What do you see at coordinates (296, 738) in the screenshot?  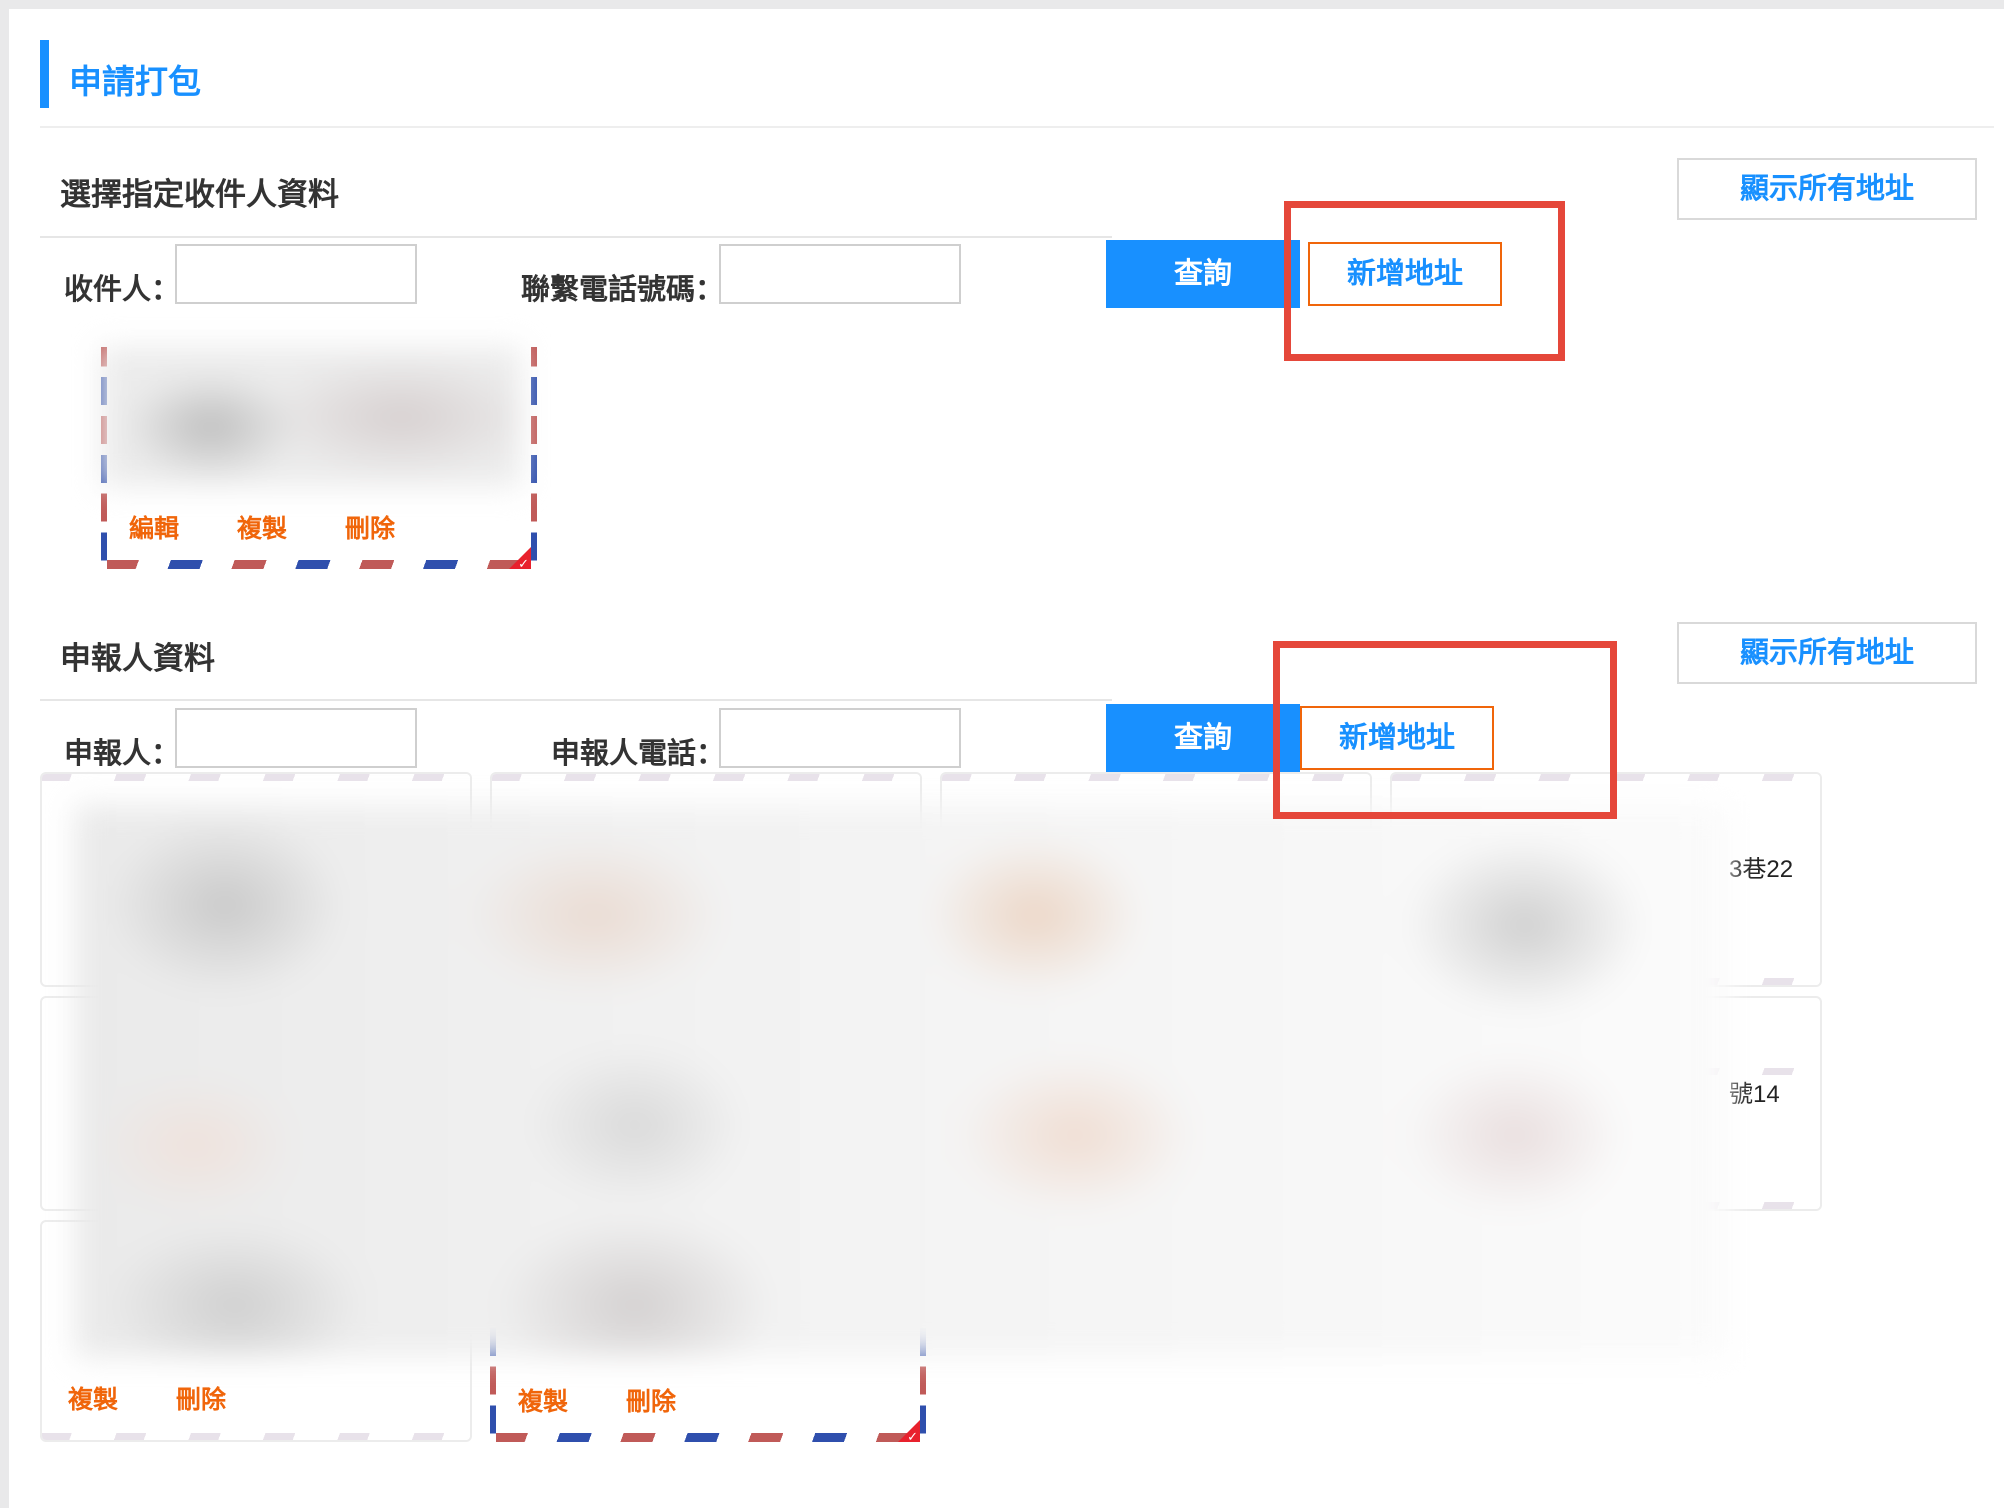 I see `declarant-input` at bounding box center [296, 738].